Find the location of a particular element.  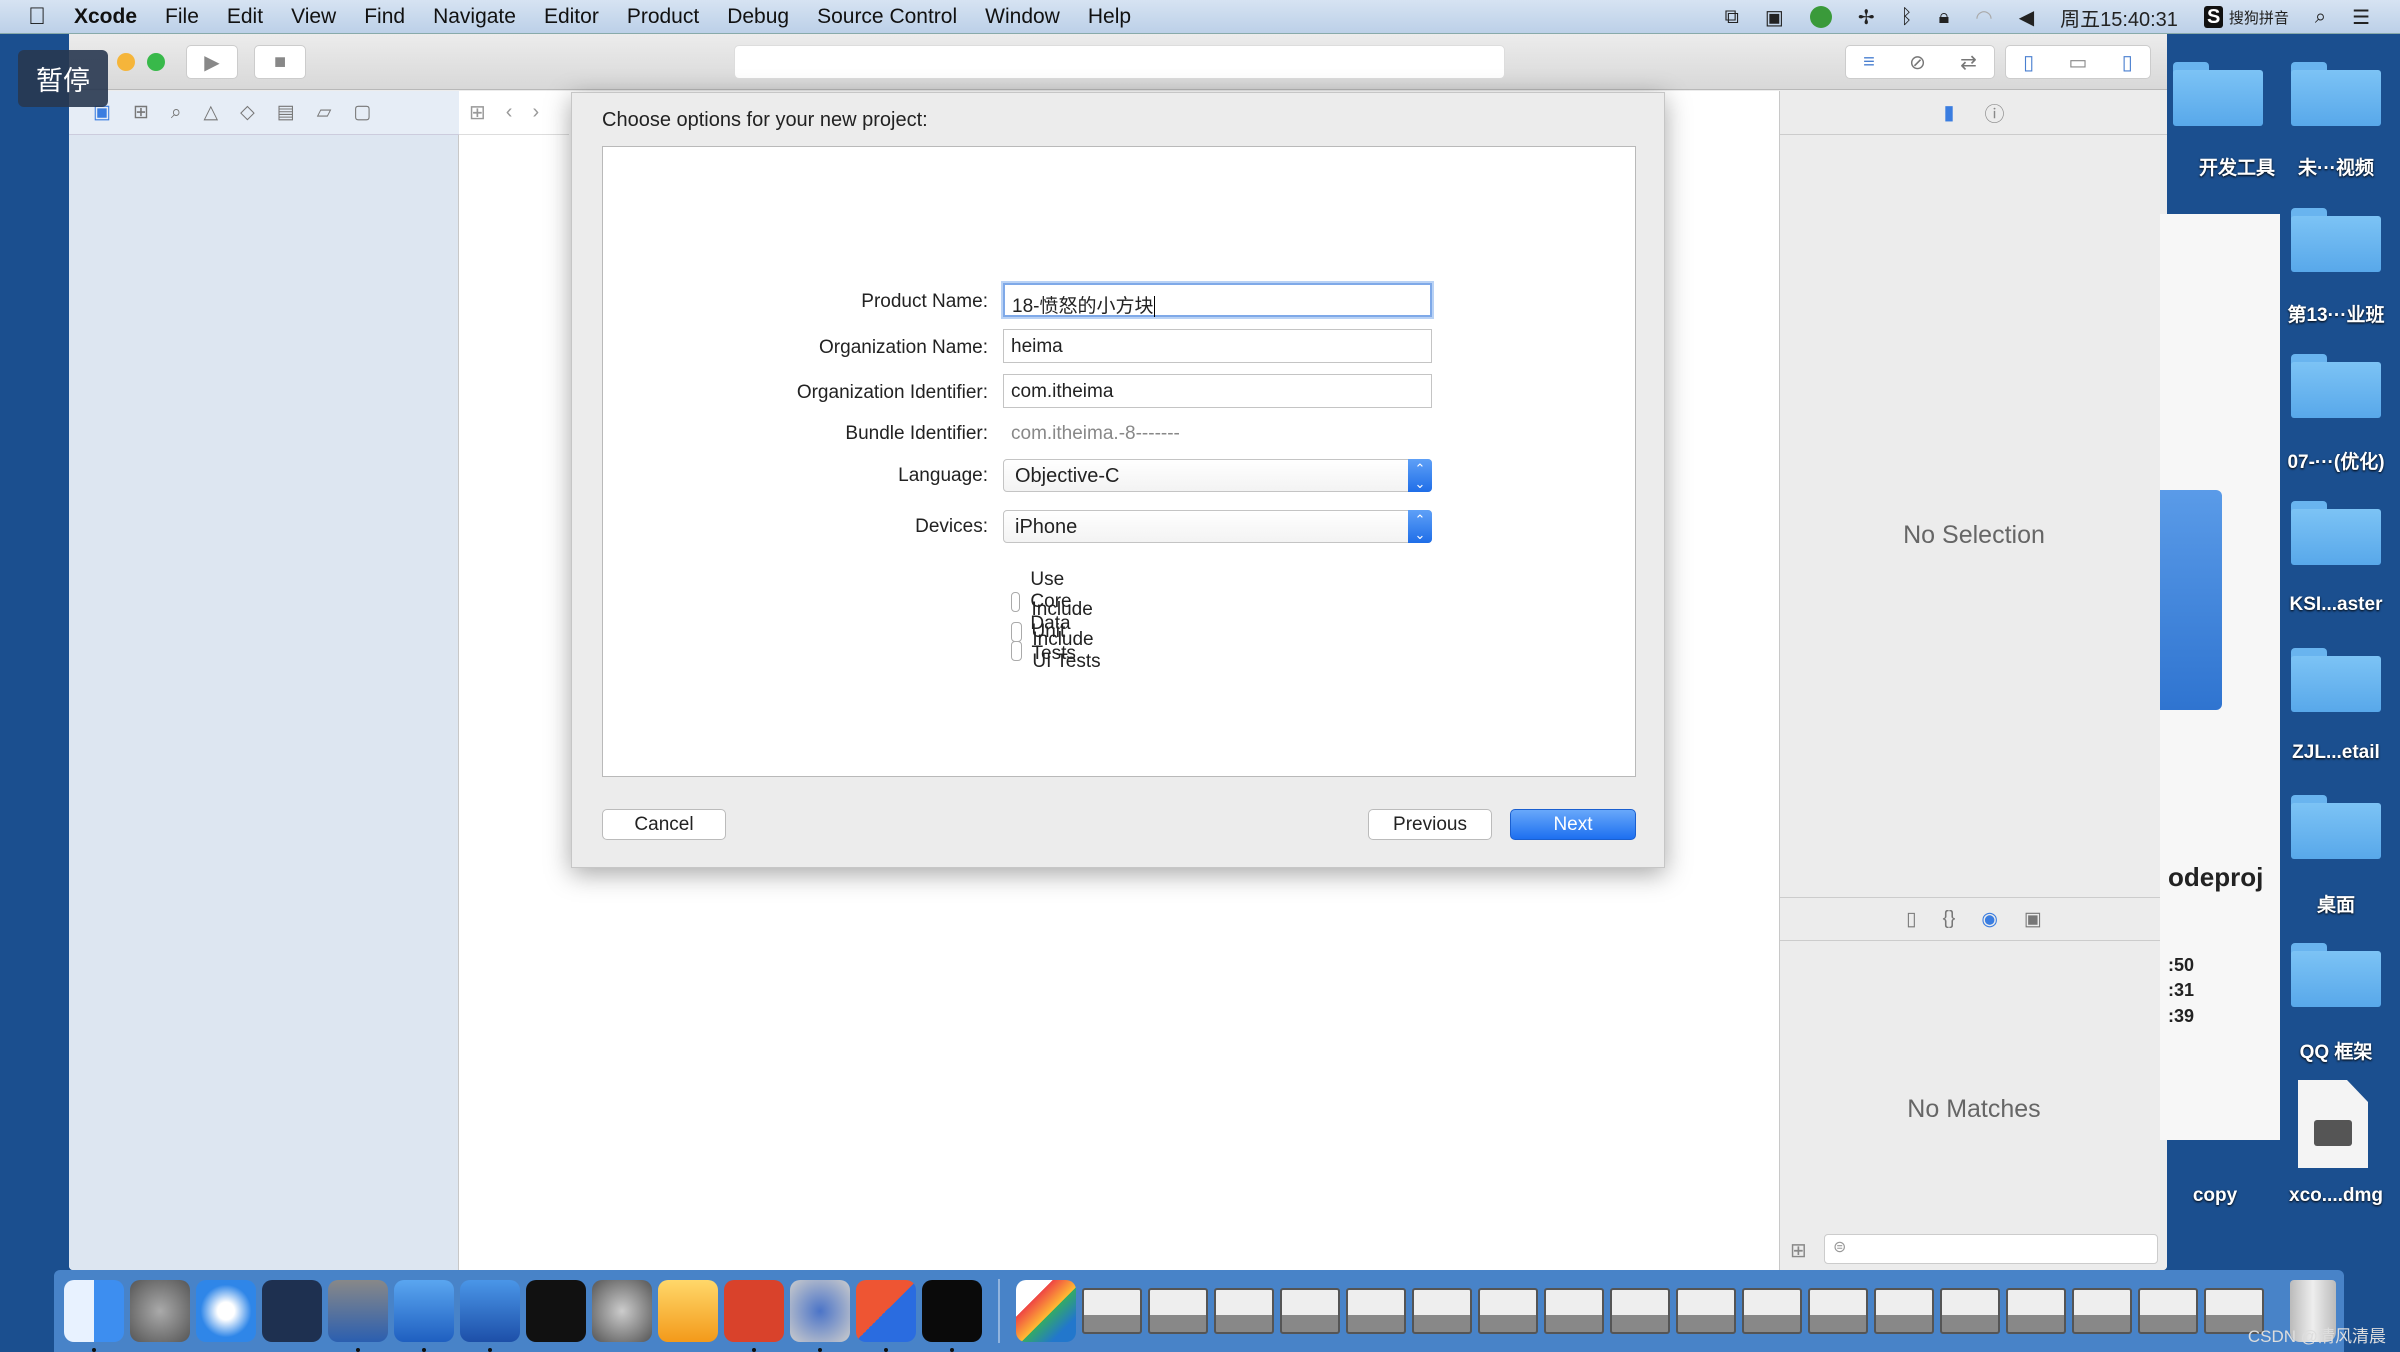

media-library-icon: ▣ is located at coordinates (2033, 919).